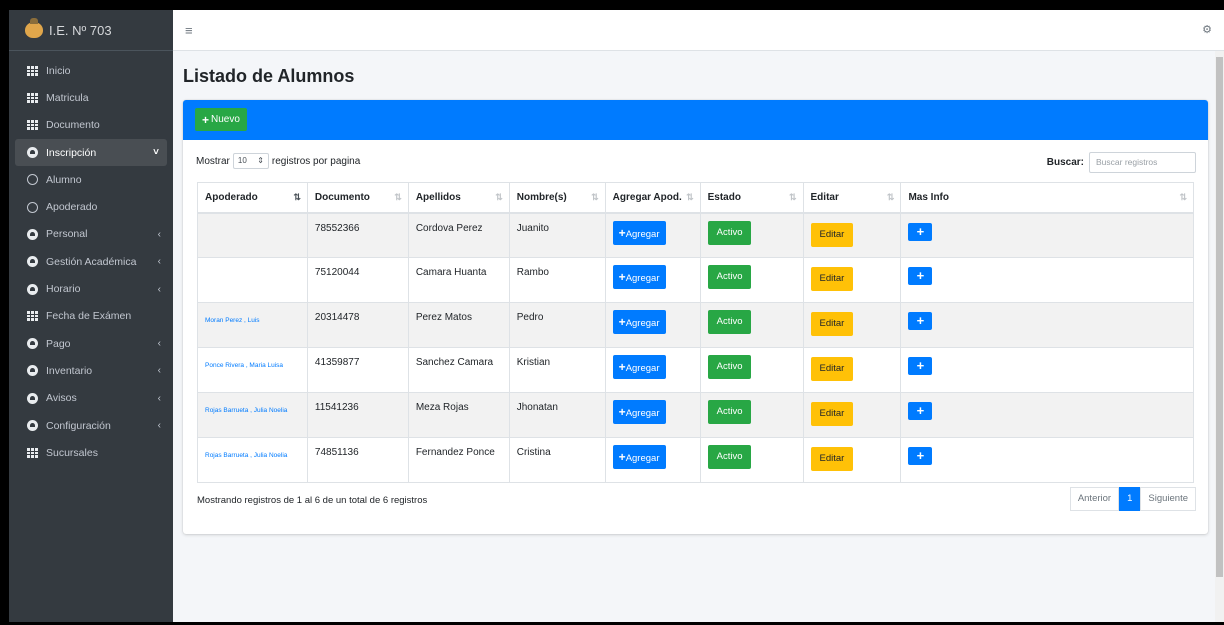  Describe the element at coordinates (156, 153) in the screenshot. I see `chevron-down-icon: ˅` at that location.